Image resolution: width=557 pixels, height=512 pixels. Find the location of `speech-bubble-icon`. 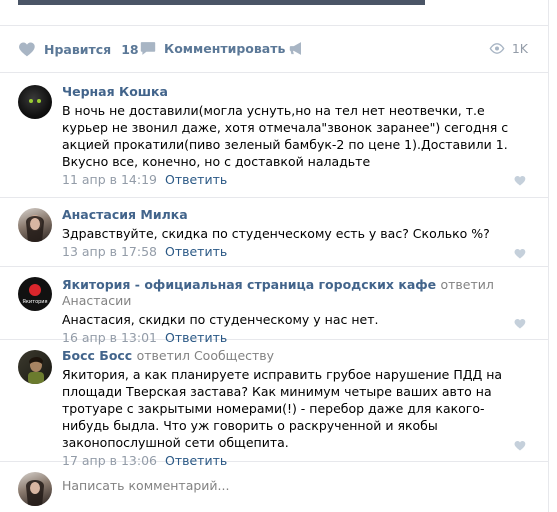

speech-bubble-icon is located at coordinates (148, 48).